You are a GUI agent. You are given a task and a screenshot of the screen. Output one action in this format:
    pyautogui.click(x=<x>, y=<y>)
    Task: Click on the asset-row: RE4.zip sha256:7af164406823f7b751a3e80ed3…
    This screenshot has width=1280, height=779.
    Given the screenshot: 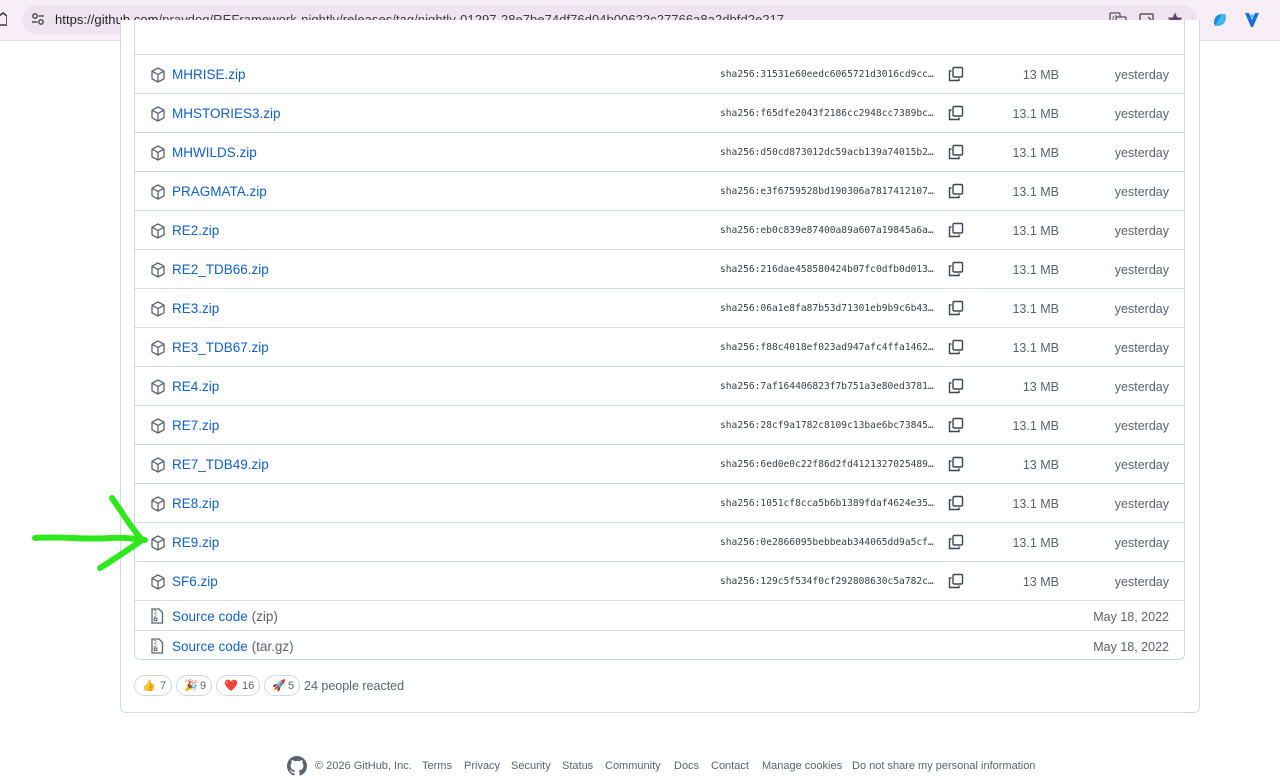 What is the action you would take?
    pyautogui.click(x=659, y=386)
    